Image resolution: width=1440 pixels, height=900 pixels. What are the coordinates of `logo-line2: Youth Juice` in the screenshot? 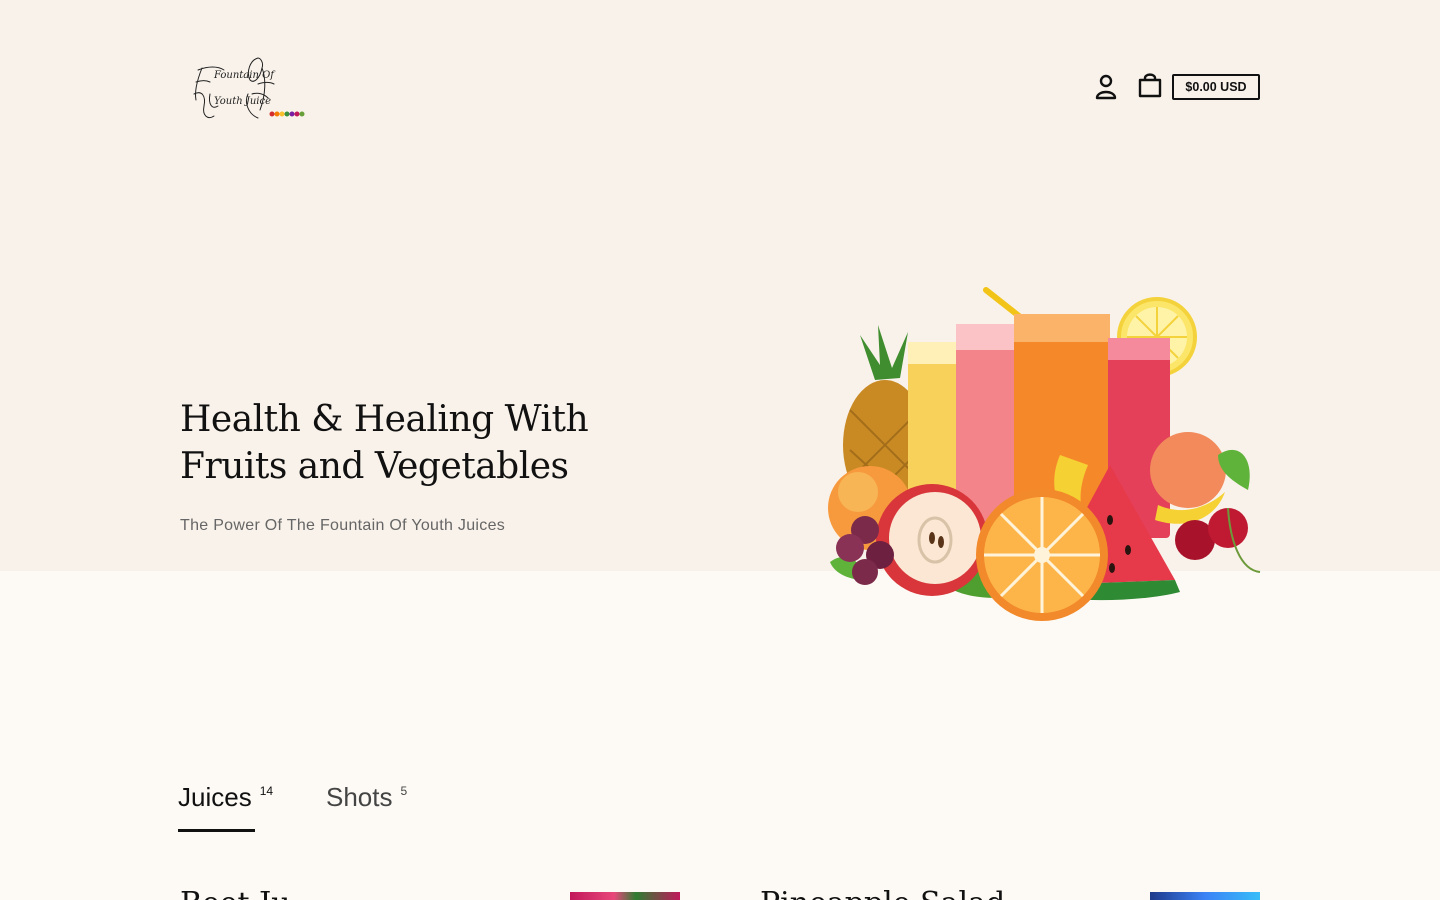 It's located at (242, 101).